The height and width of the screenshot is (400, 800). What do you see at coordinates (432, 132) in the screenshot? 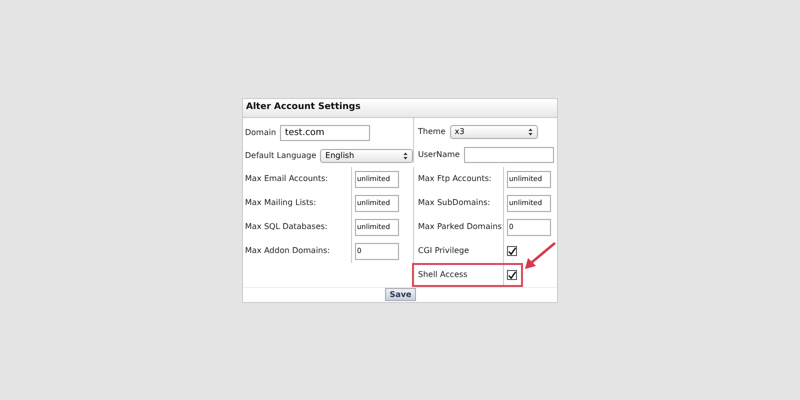
I see `field-label: Theme` at bounding box center [432, 132].